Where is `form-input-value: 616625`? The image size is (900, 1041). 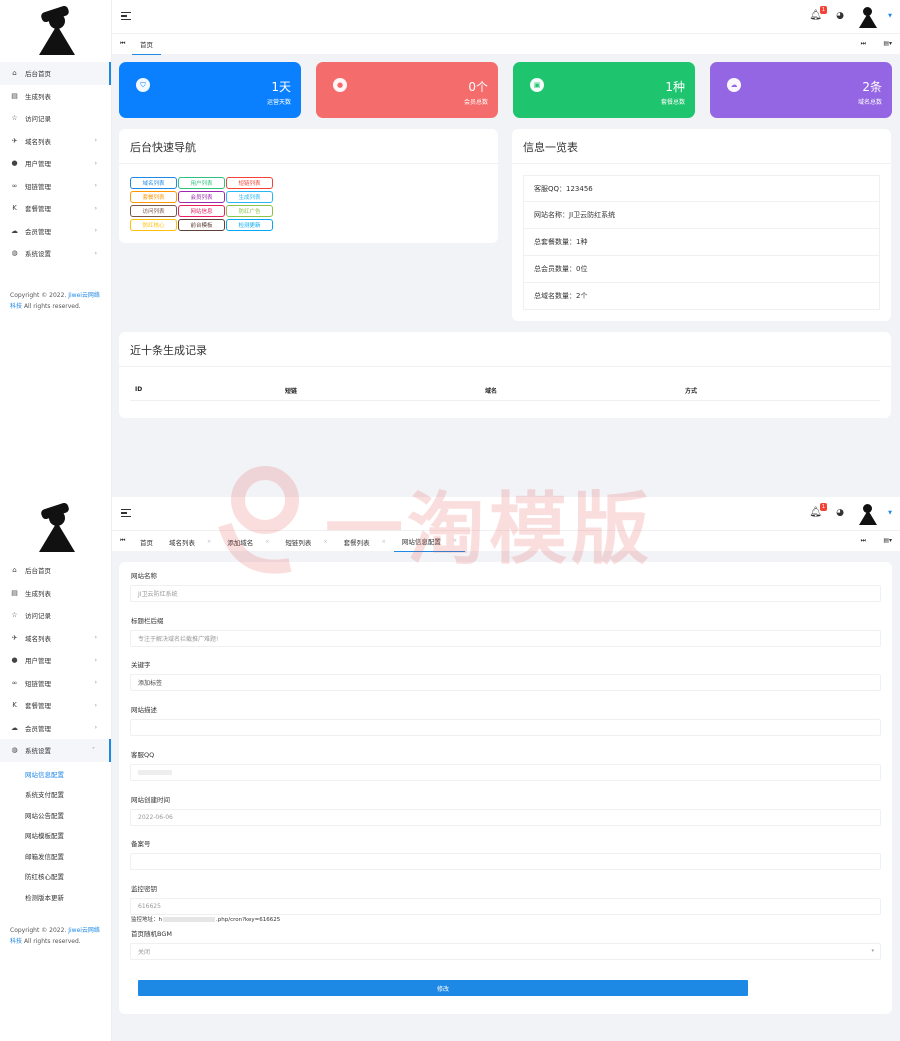
form-input-value: 616625 is located at coordinates (149, 906).